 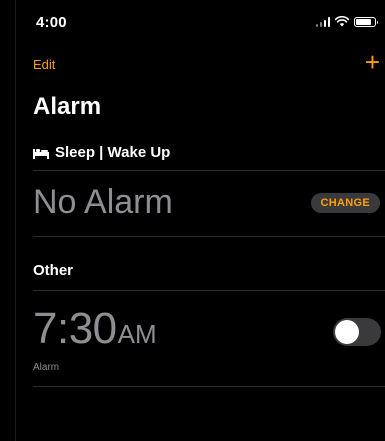 What do you see at coordinates (41, 153) in the screenshot?
I see `bed-icon` at bounding box center [41, 153].